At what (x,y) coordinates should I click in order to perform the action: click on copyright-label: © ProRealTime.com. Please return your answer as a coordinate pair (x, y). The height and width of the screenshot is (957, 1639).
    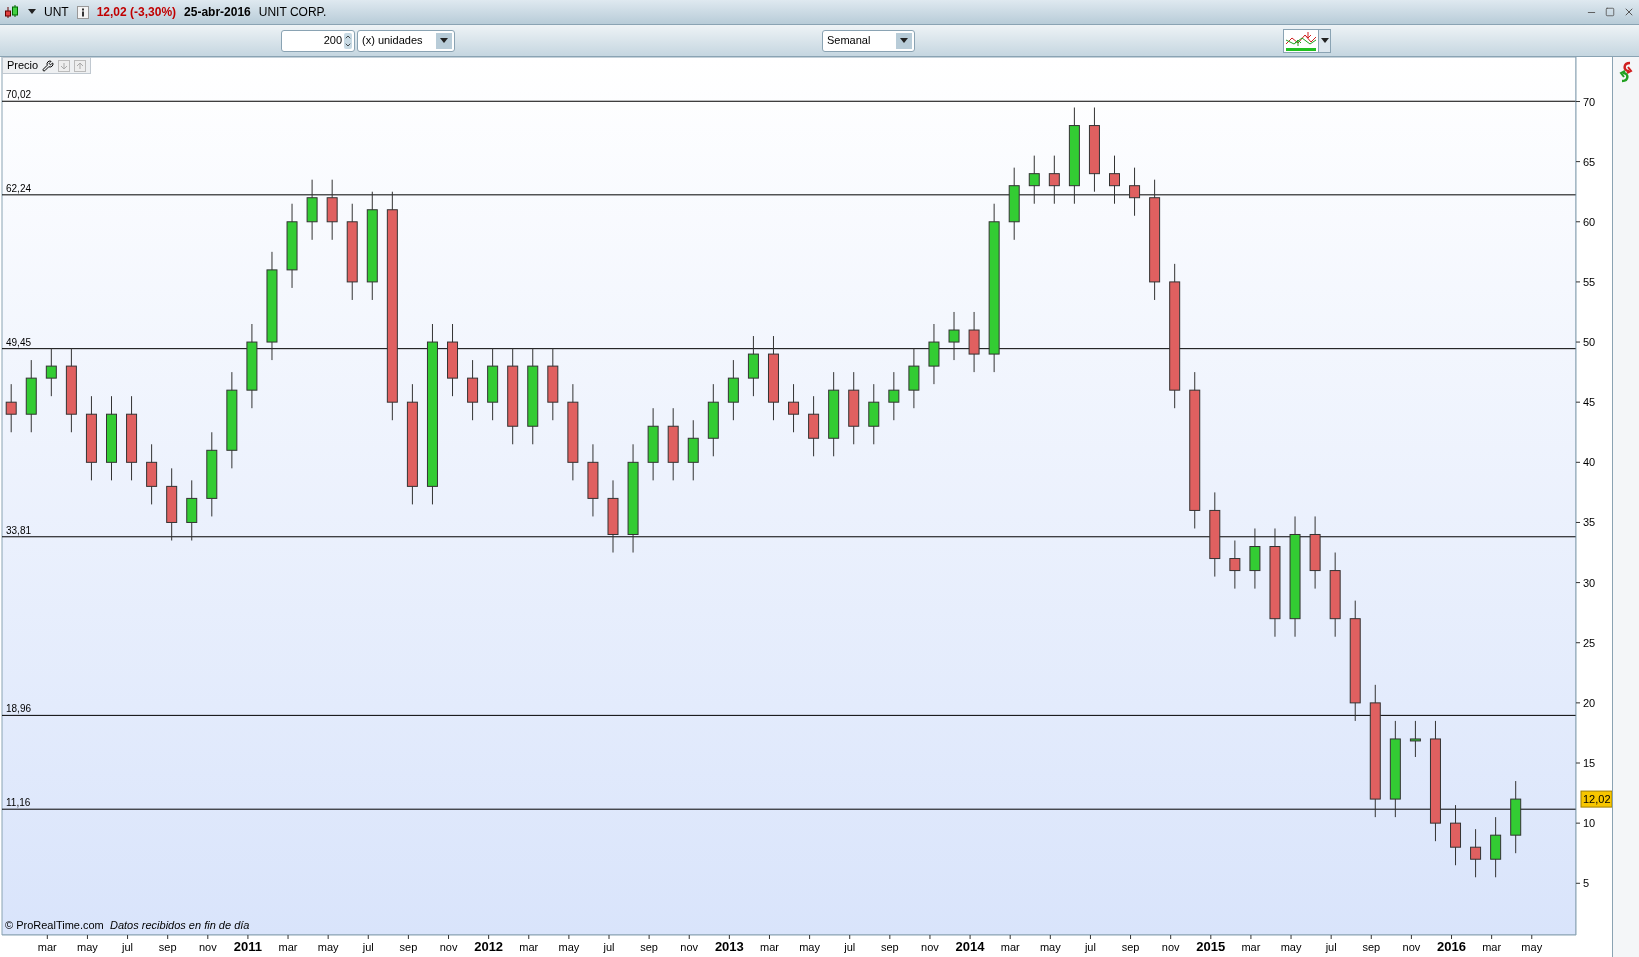
    Looking at the image, I should click on (54, 925).